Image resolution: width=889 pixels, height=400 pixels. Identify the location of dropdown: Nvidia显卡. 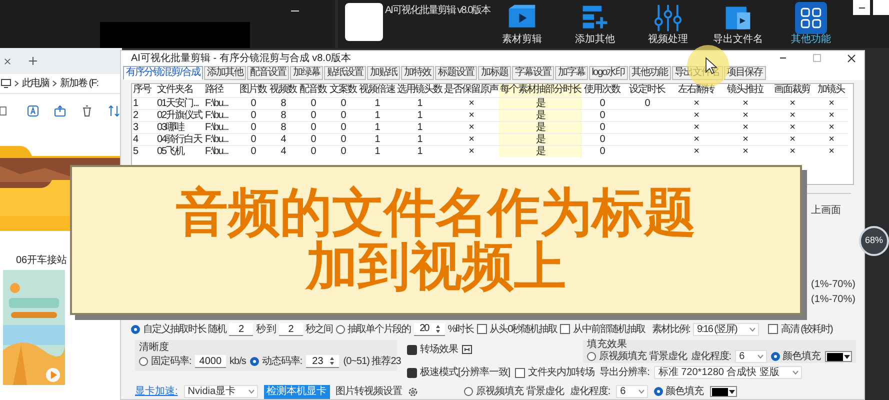
(221, 391).